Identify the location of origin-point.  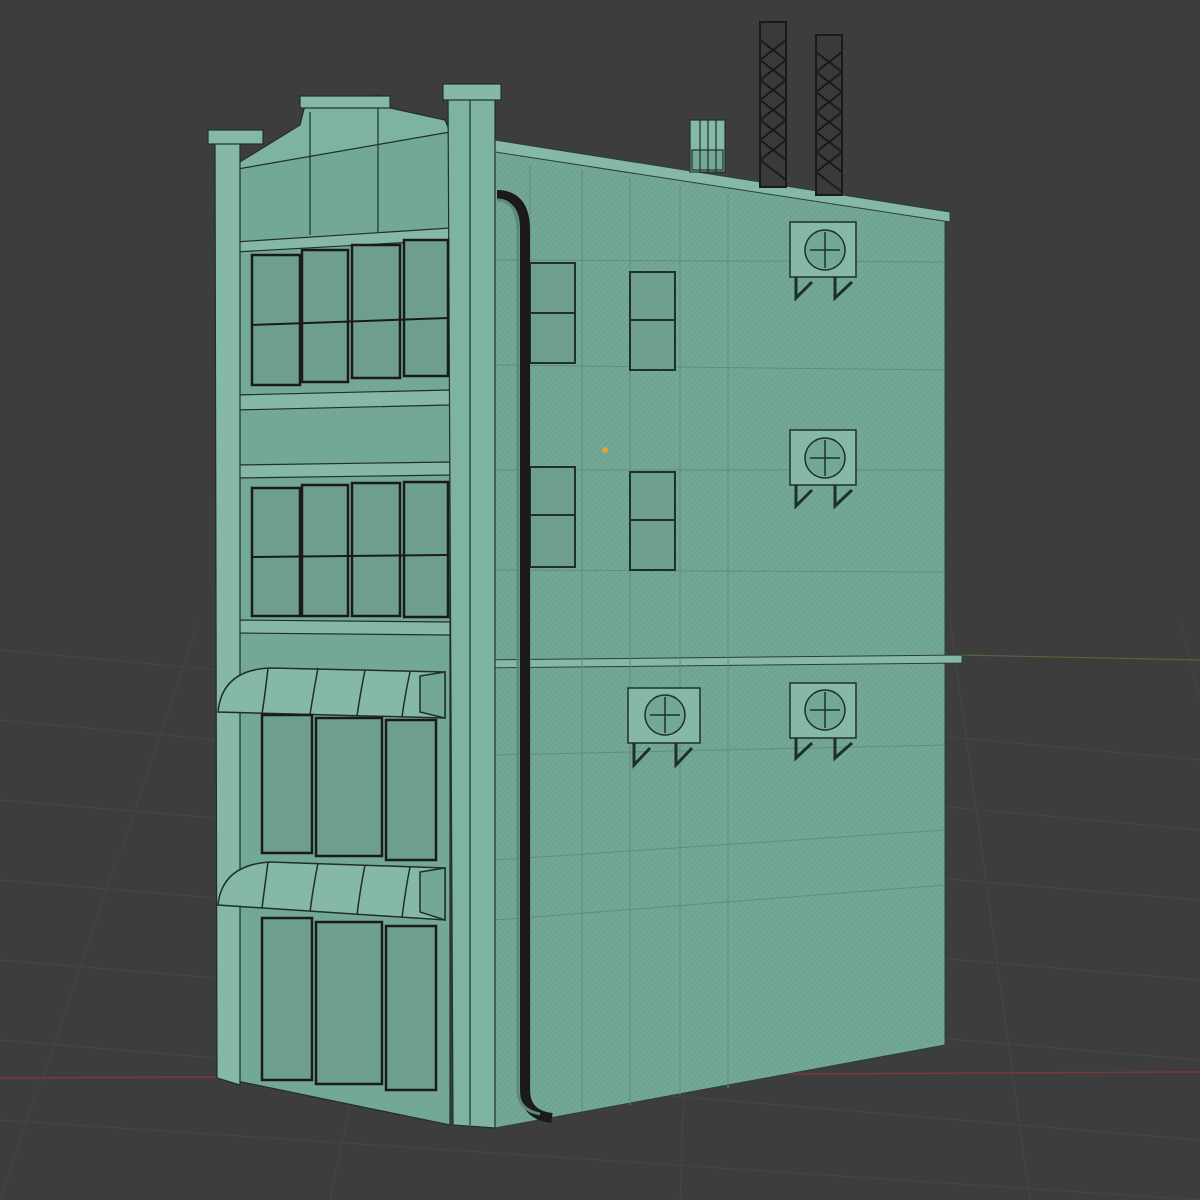
(605, 450).